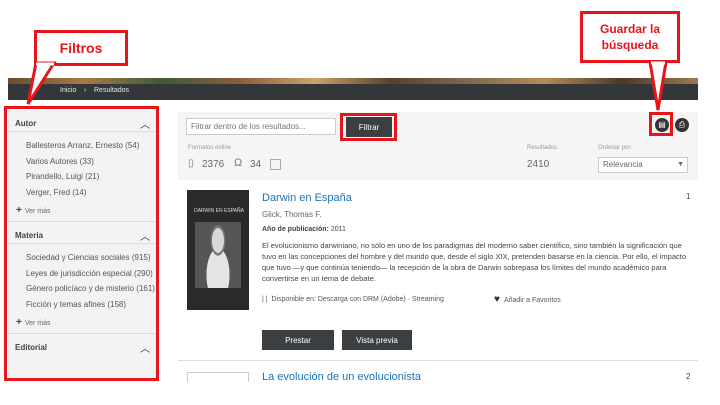 The height and width of the screenshot is (405, 720). Describe the element at coordinates (341, 377) in the screenshot. I see `result-title: La evolución de un evolucionista` at that location.